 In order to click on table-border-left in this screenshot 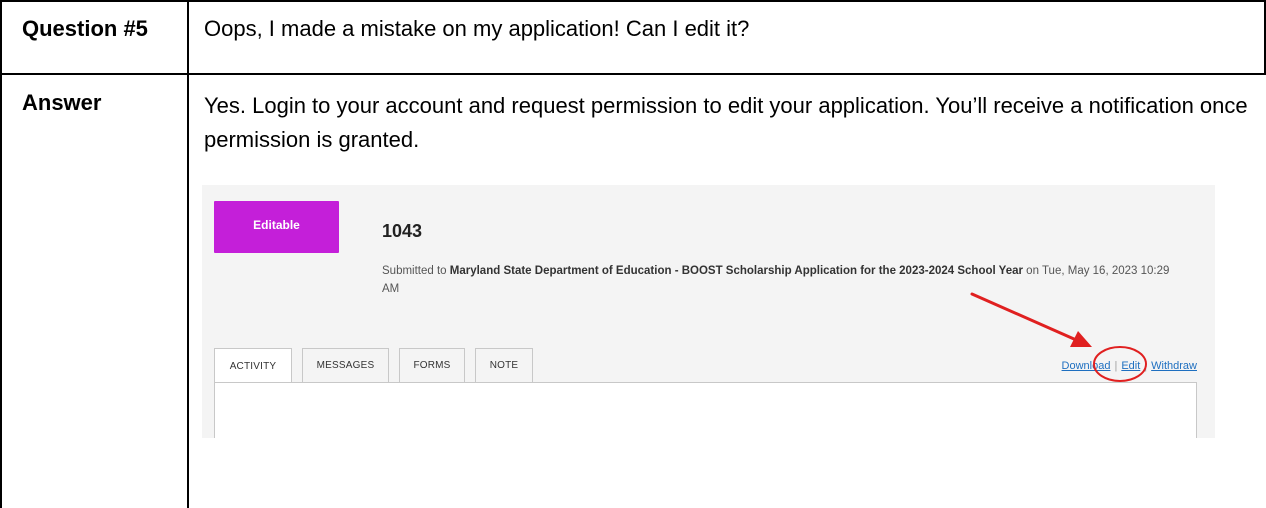, I will do `click(1, 254)`.